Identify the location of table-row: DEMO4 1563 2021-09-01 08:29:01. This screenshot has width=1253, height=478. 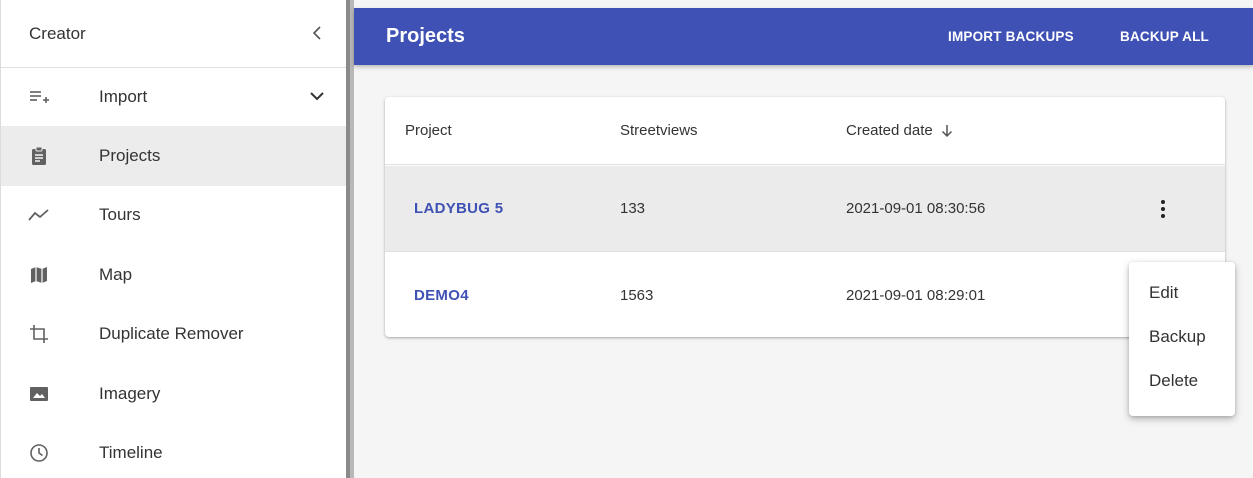
(805, 295).